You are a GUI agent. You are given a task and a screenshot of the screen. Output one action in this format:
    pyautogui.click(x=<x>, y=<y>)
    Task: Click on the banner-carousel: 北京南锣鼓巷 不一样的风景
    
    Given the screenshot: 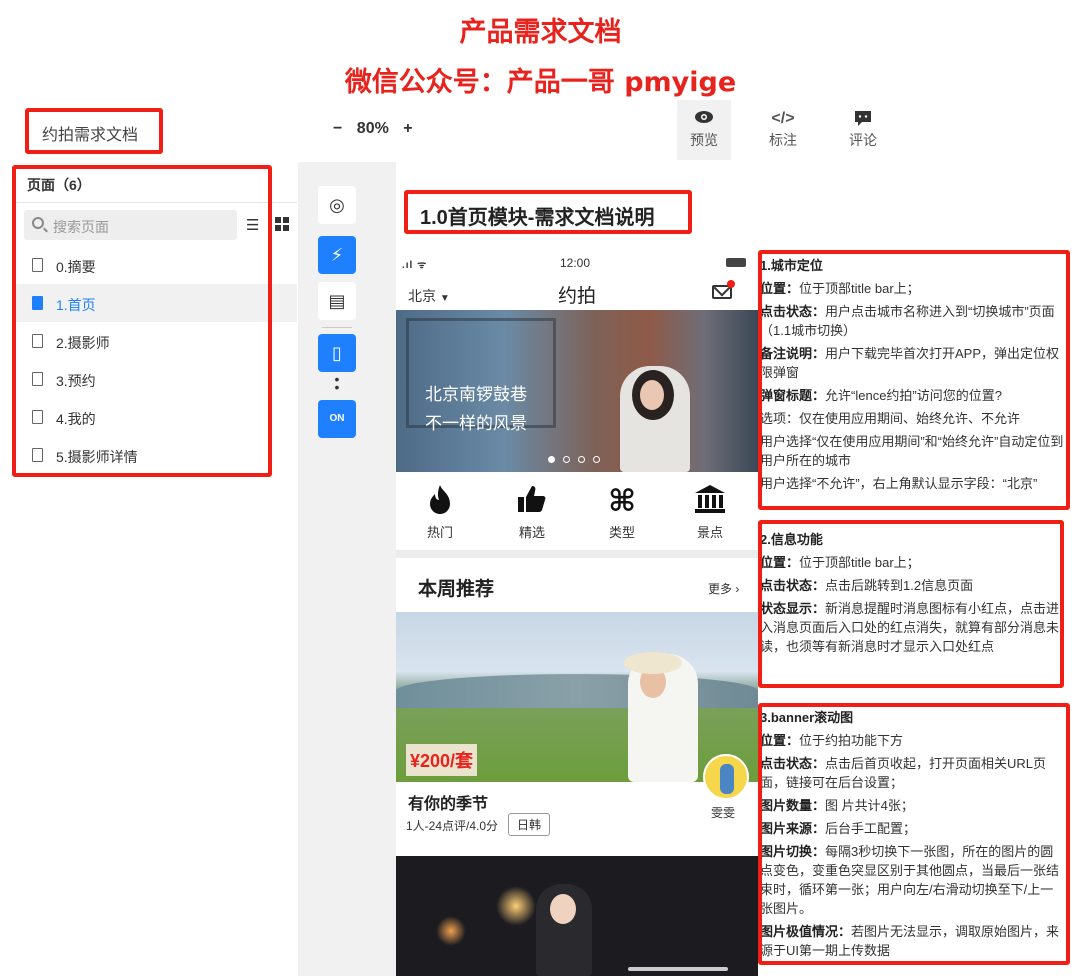 What is the action you would take?
    pyautogui.click(x=577, y=391)
    